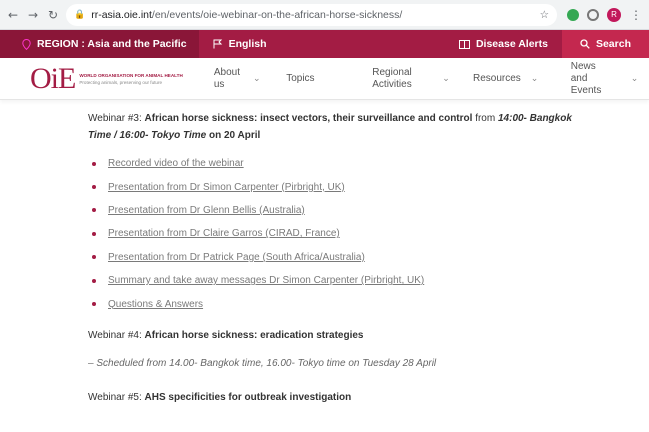 The image size is (649, 432). Describe the element at coordinates (121, 14) in the screenshot. I see `url-host: rr-asia.oie.int` at that location.